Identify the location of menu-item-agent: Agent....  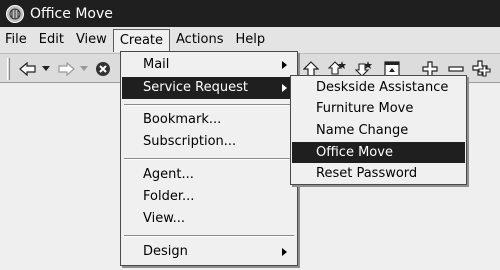
(209, 175).